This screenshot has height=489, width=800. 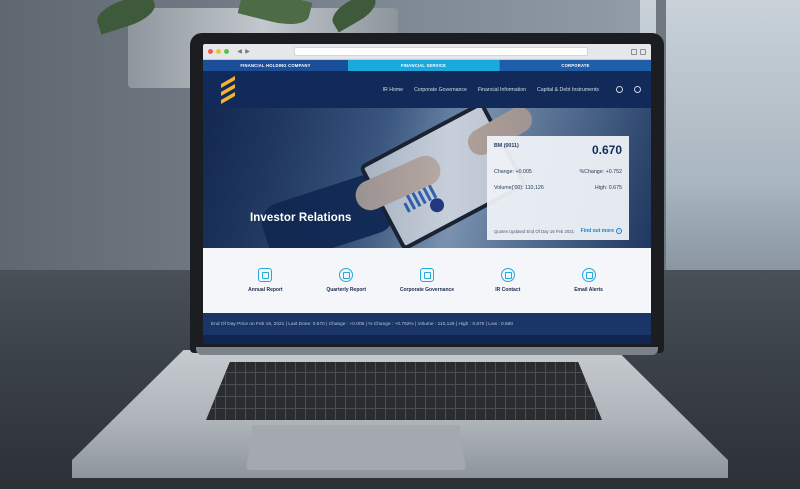 What do you see at coordinates (588, 290) in the screenshot?
I see `quick-link-label: Email Alerts` at bounding box center [588, 290].